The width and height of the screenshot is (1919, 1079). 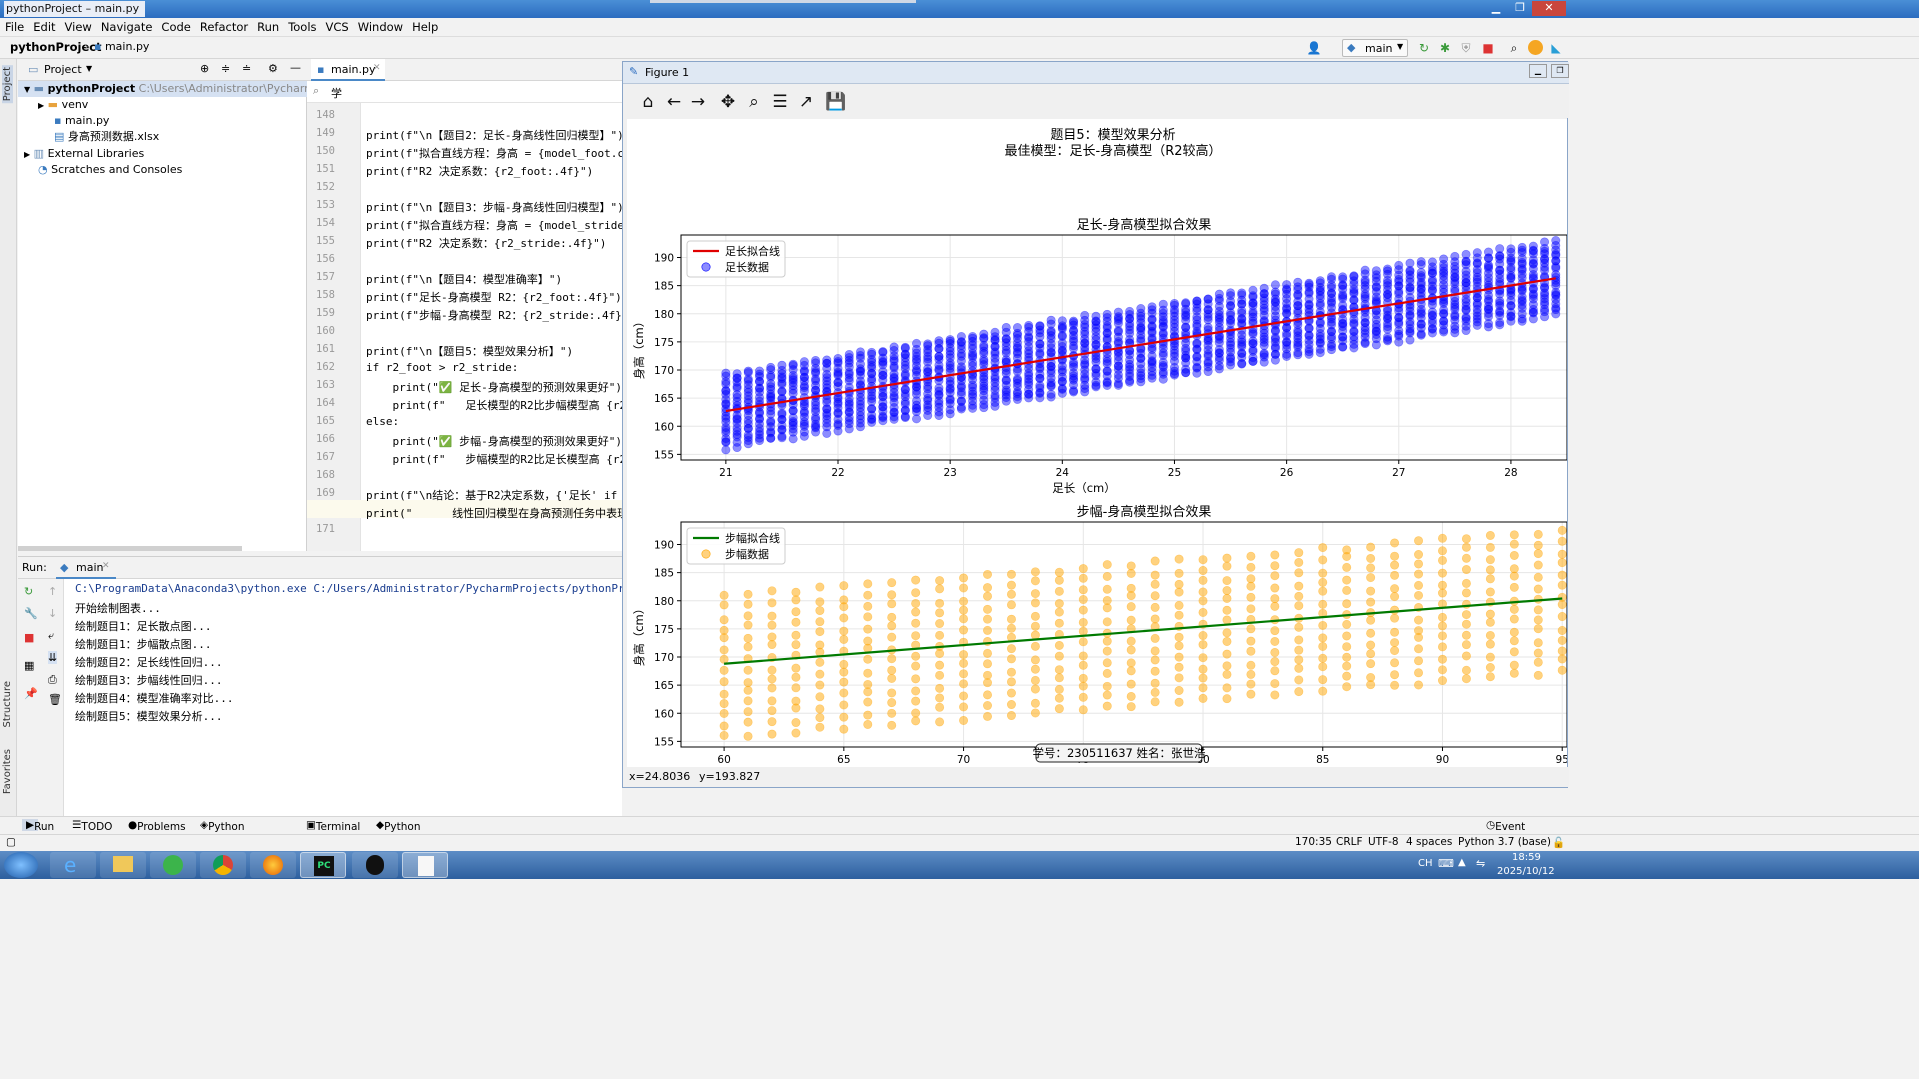 What do you see at coordinates (754, 102) in the screenshot?
I see `zoom-icon: ⌕` at bounding box center [754, 102].